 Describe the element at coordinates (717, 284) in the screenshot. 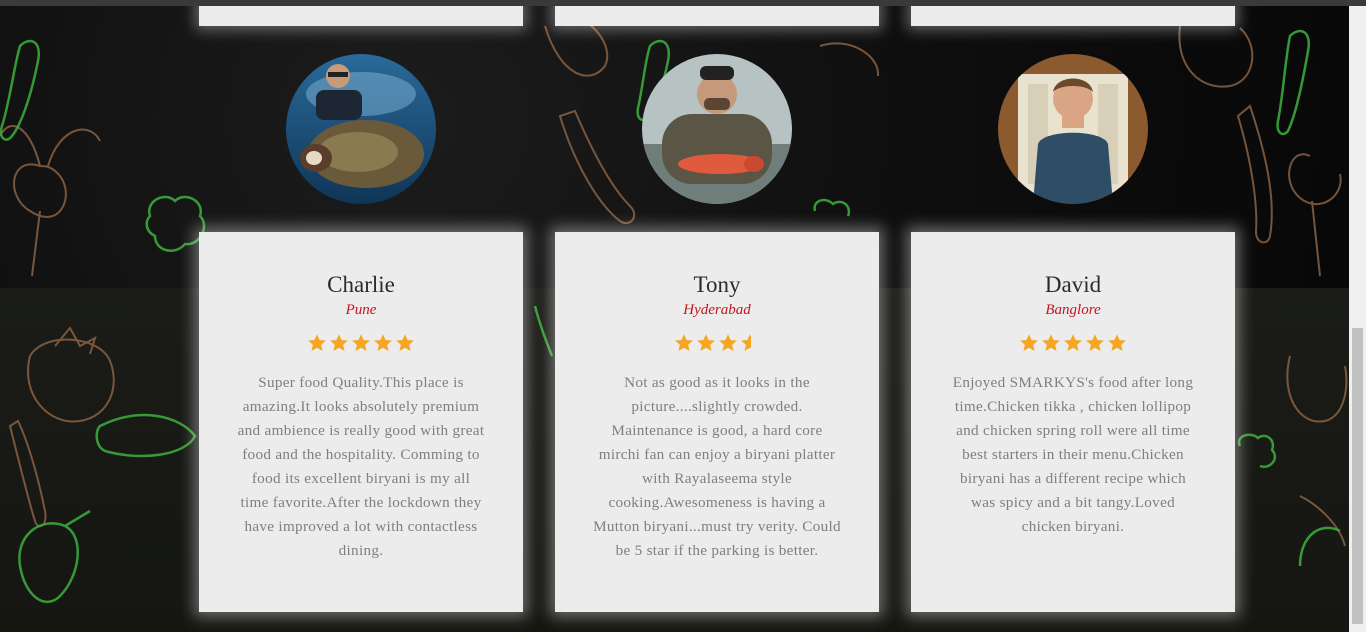

I see `reviewer-name: Tony` at that location.